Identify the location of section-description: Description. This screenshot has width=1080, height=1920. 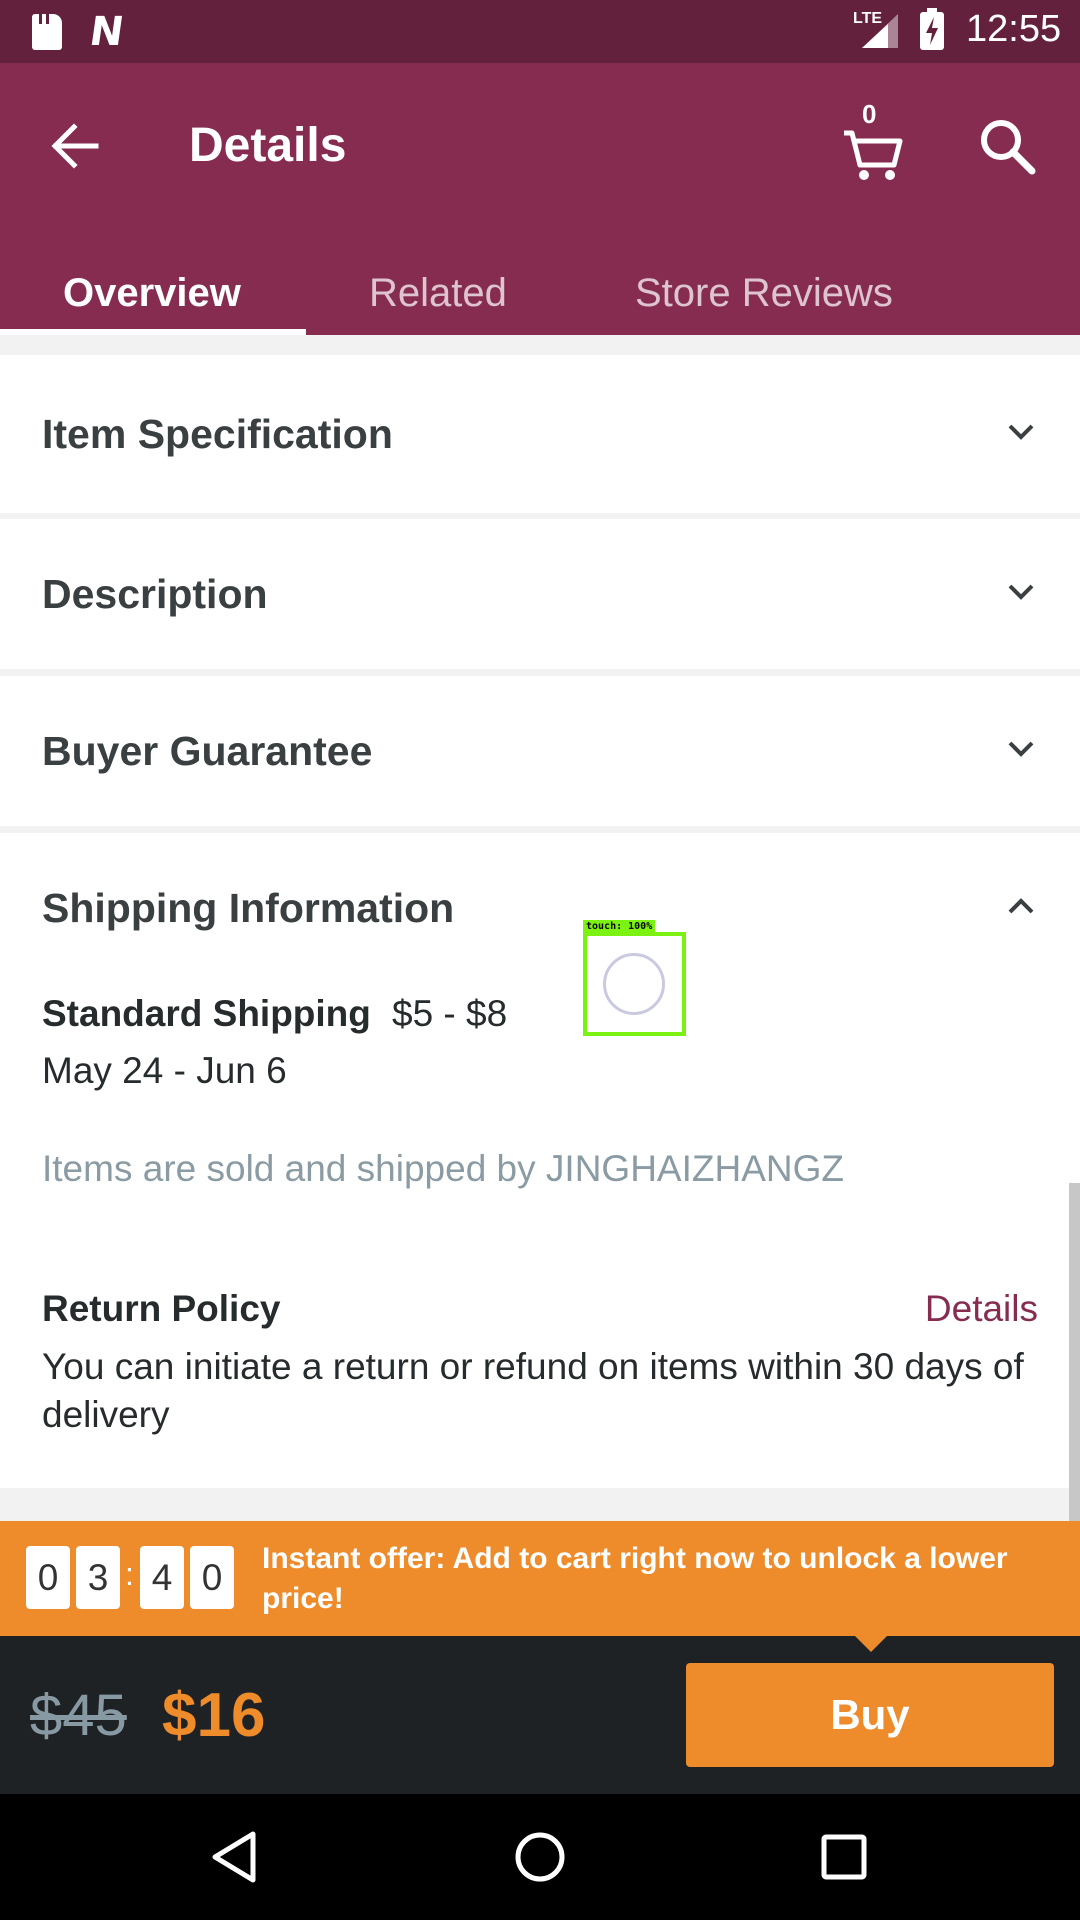
(540, 594).